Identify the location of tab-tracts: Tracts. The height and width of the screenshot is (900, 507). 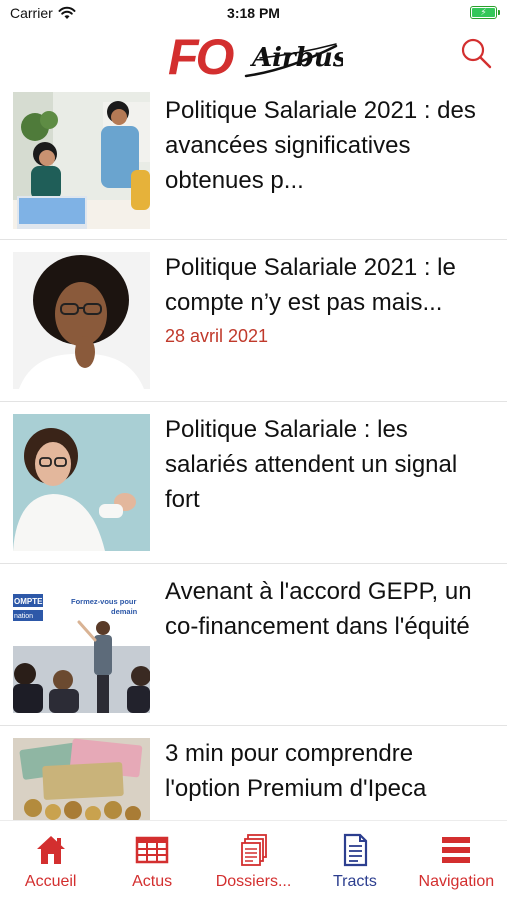
(354, 860).